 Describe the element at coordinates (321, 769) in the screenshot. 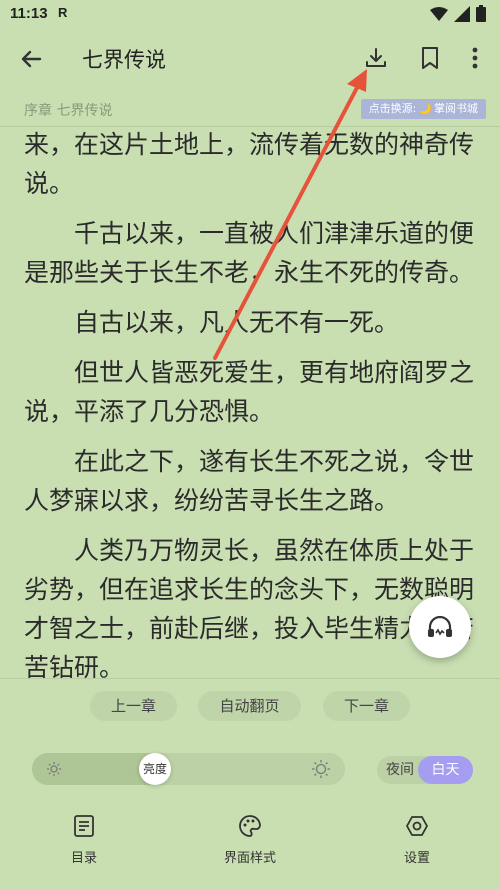

I see `brightness-high-icon` at that location.